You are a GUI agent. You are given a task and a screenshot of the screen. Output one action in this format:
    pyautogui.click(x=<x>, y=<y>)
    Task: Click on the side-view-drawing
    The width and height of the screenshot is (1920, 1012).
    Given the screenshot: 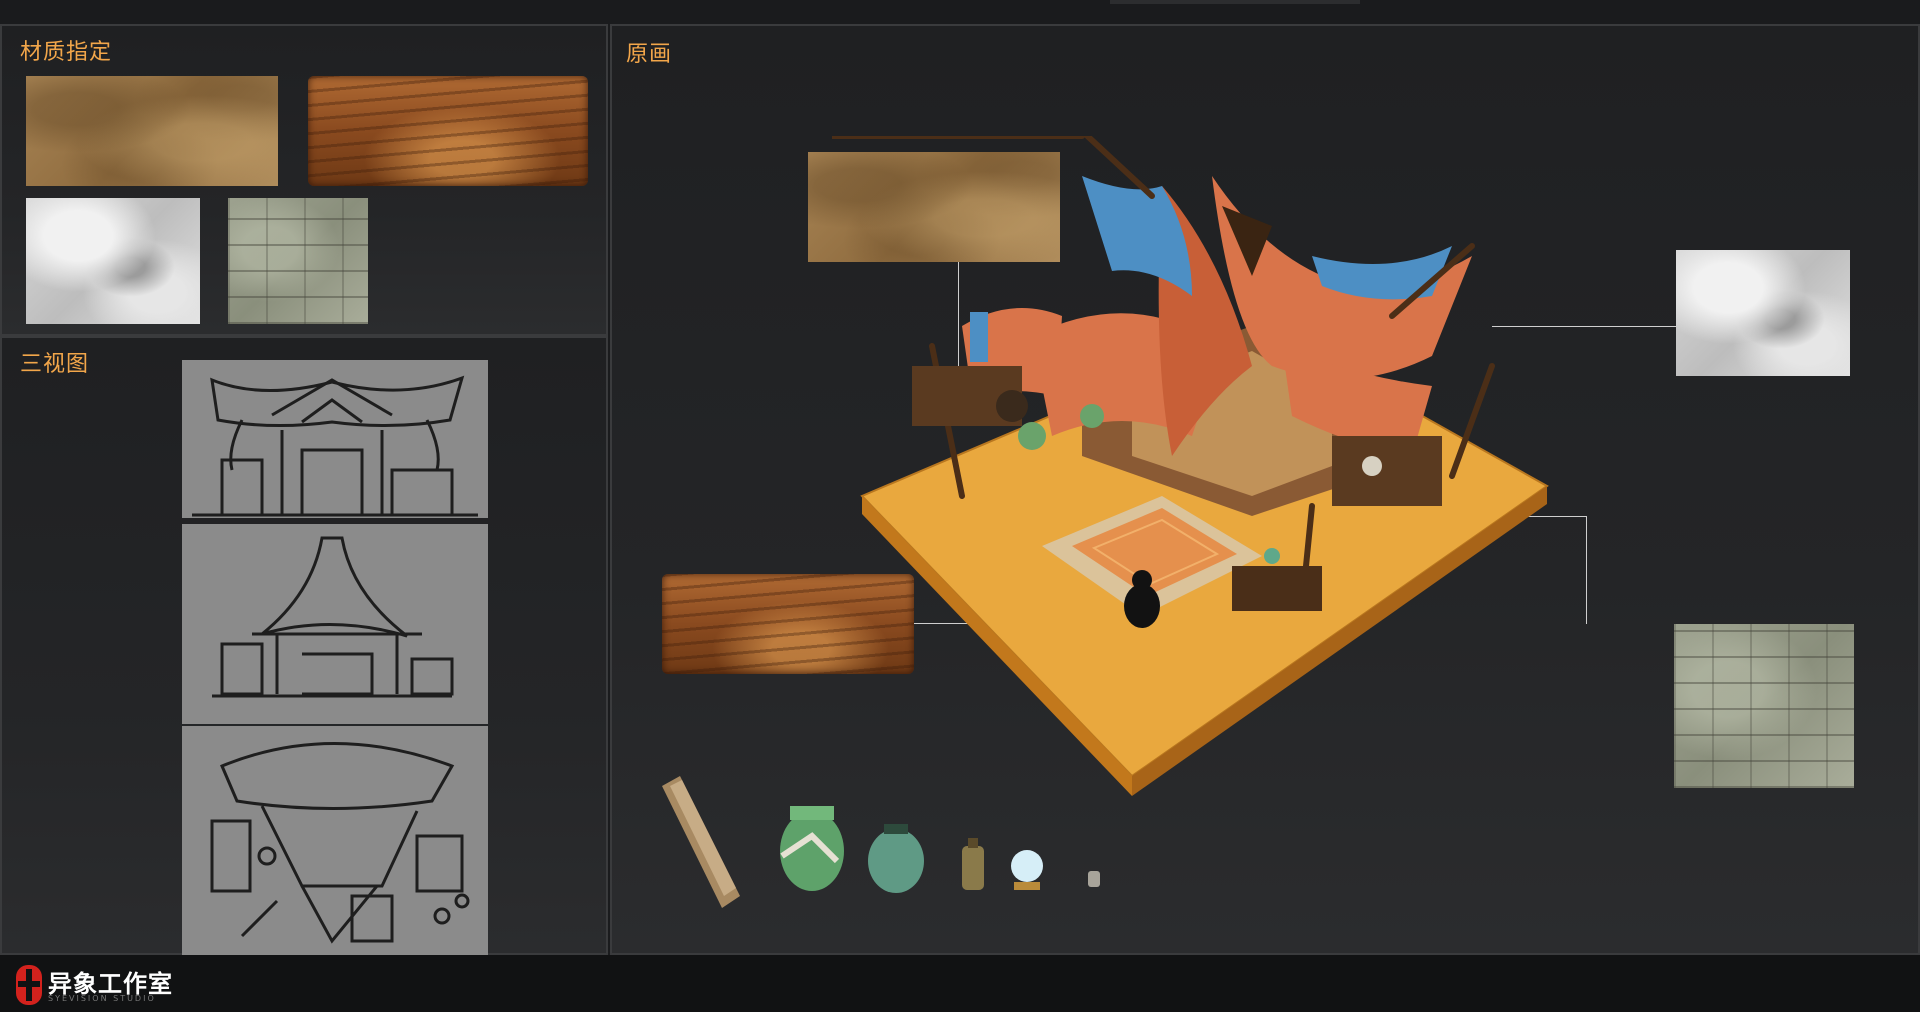 What is the action you would take?
    pyautogui.click(x=333, y=617)
    